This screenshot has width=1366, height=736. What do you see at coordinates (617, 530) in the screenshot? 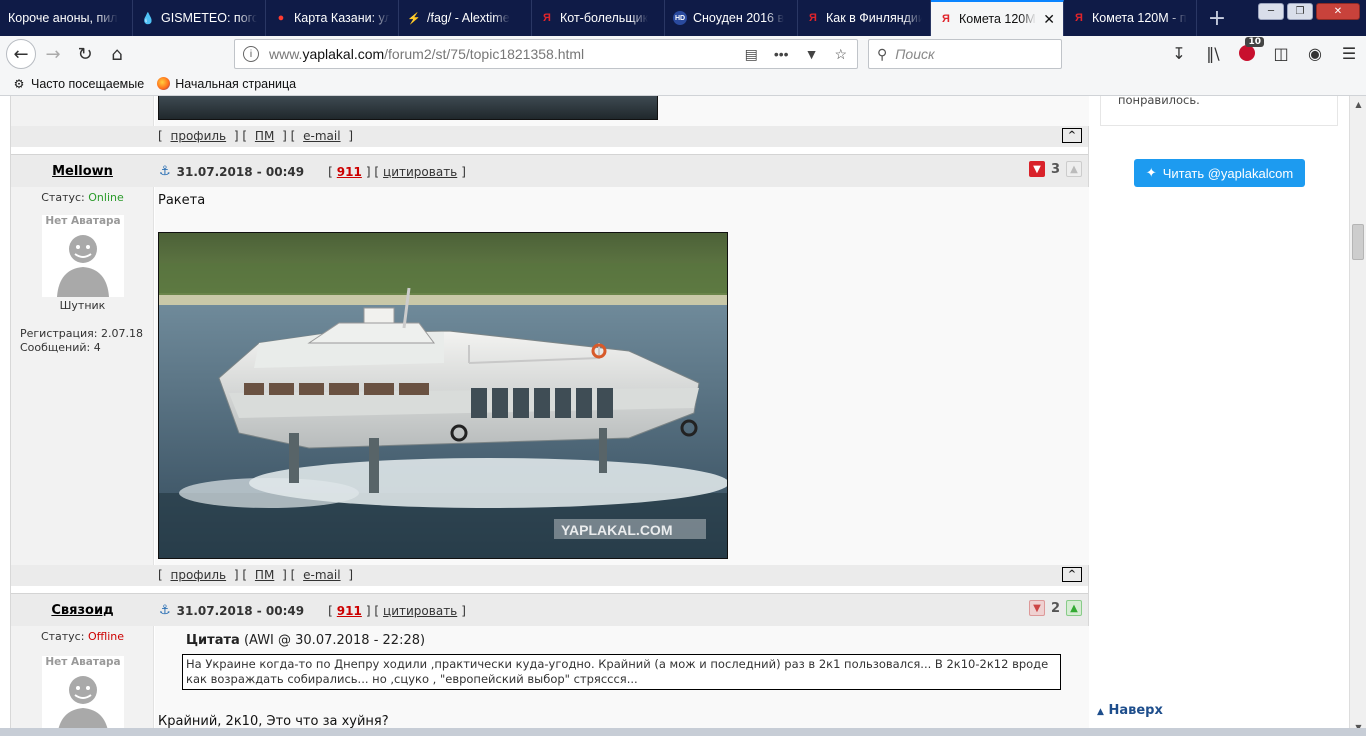
I see `watermark-text: YAPLAKAL.COM` at bounding box center [617, 530].